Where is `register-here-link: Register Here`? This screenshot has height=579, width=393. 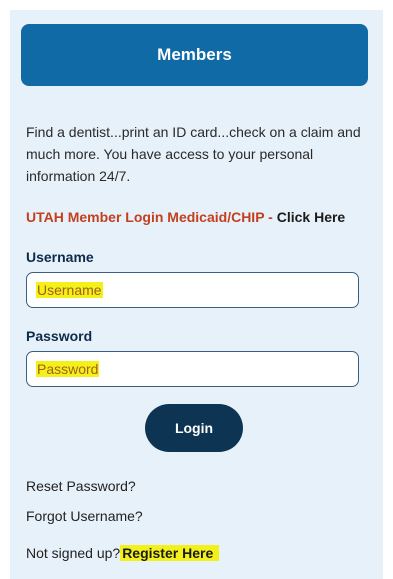 register-here-link: Register Here is located at coordinates (170, 553).